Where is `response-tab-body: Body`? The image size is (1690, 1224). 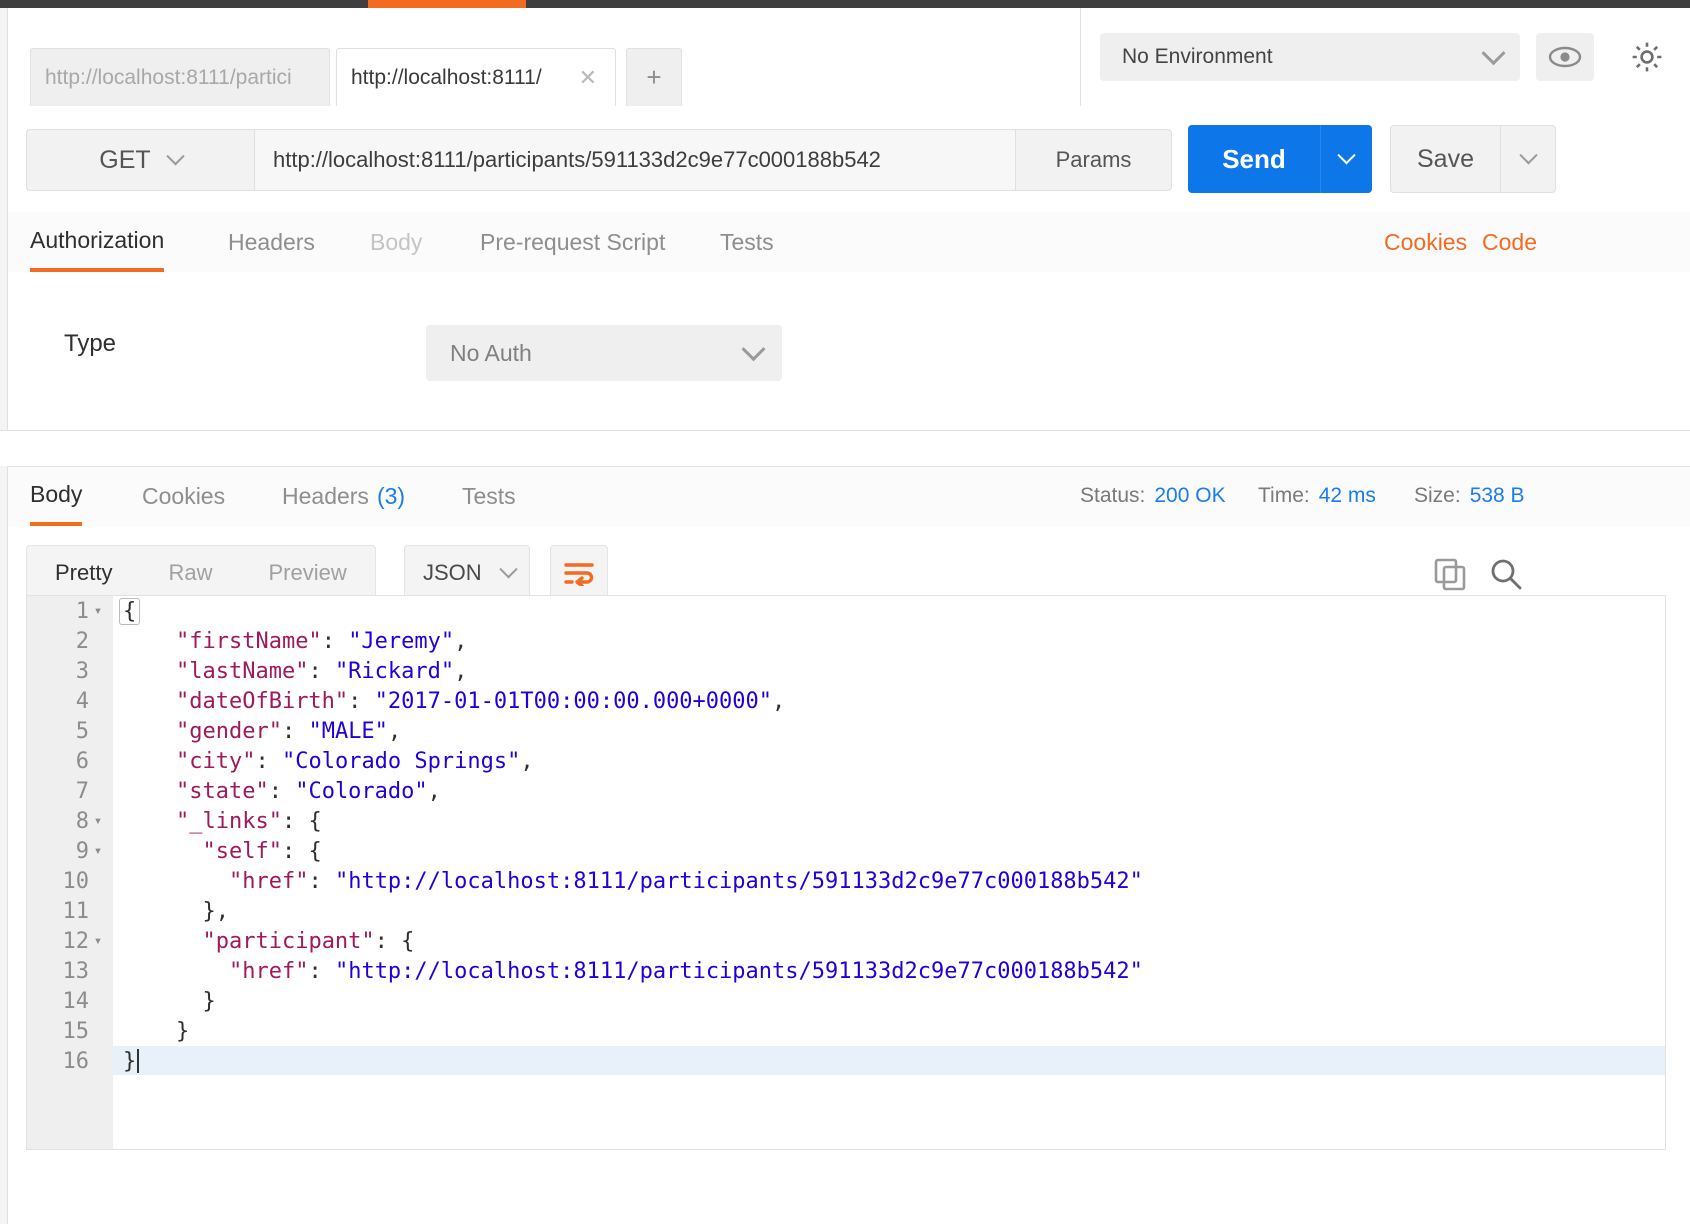 response-tab-body: Body is located at coordinates (56, 496).